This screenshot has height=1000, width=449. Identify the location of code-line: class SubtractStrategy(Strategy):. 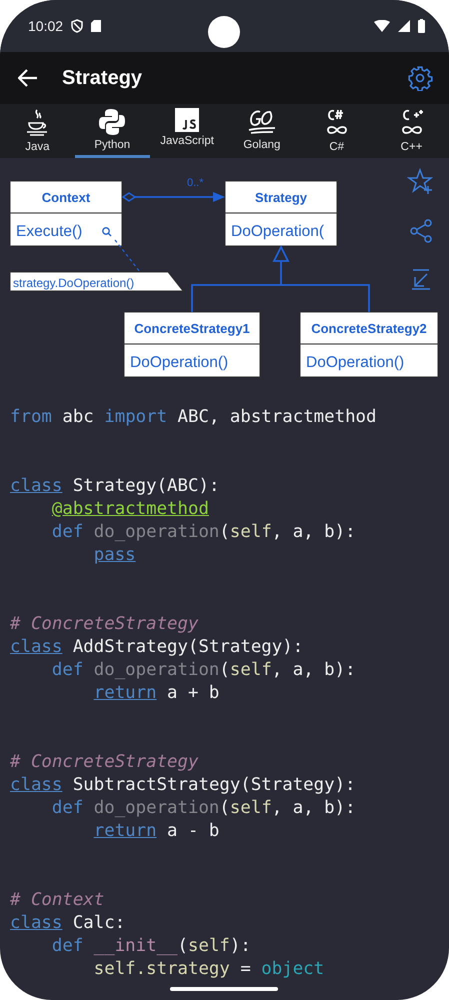
(183, 785).